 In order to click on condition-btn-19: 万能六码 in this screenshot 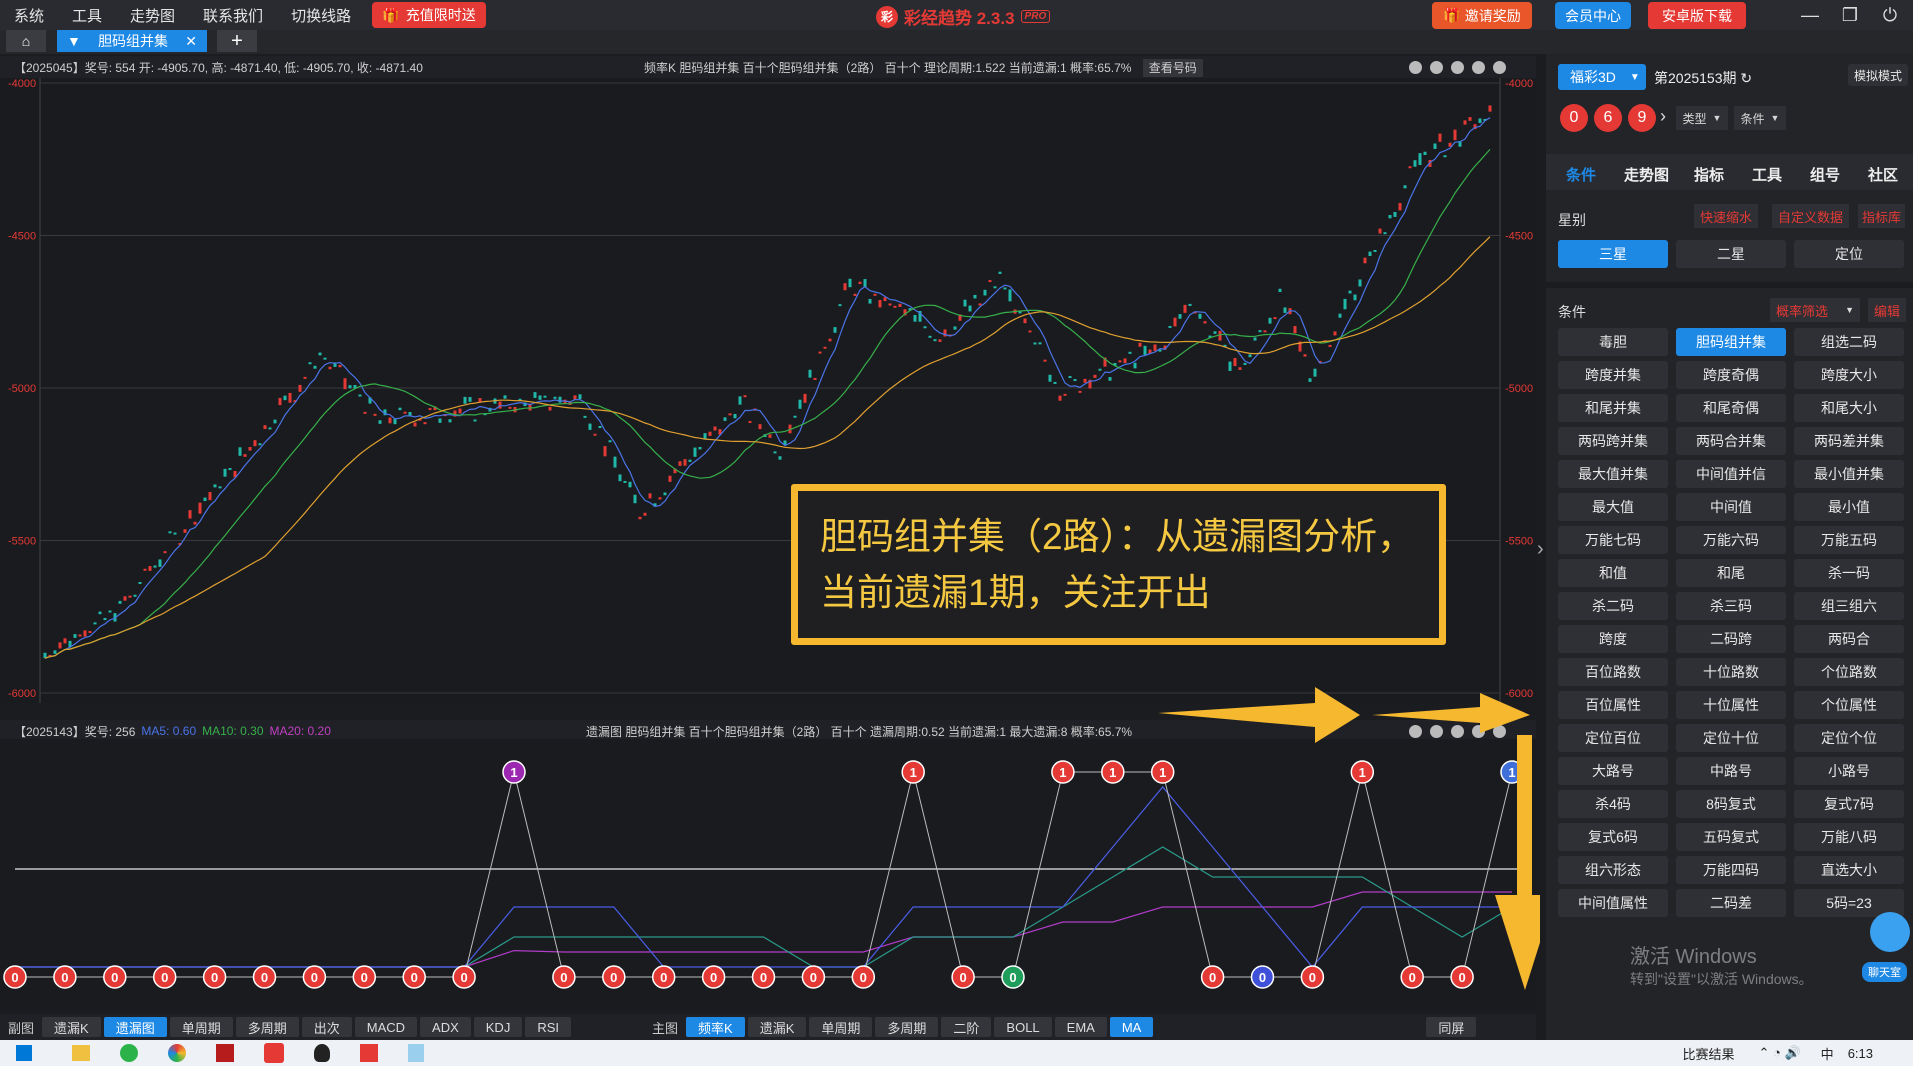, I will do `click(1731, 540)`.